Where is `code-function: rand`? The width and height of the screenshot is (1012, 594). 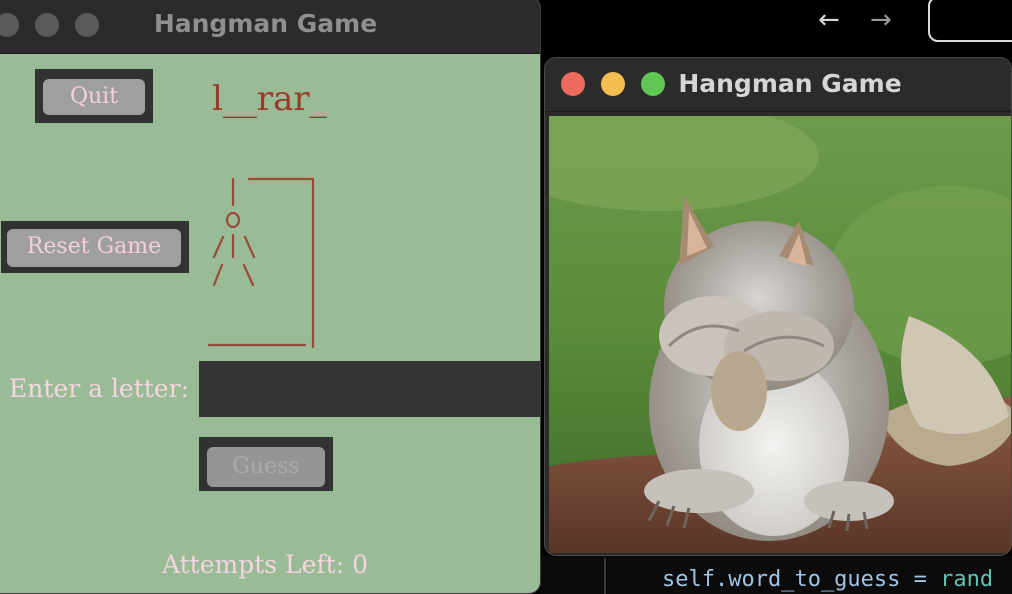 code-function: rand is located at coordinates (967, 579).